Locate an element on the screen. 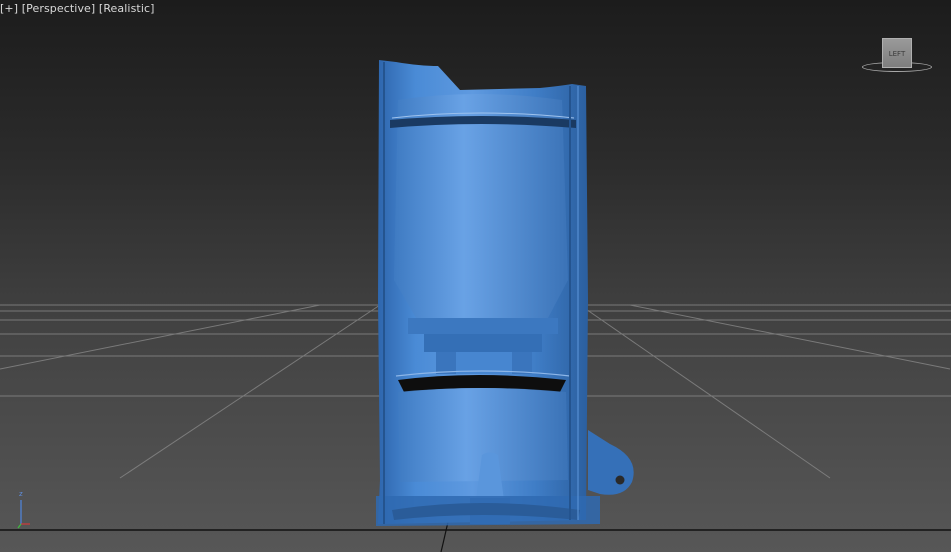 This screenshot has width=951, height=552. viewport-shading-mode: [Realistic] is located at coordinates (127, 8).